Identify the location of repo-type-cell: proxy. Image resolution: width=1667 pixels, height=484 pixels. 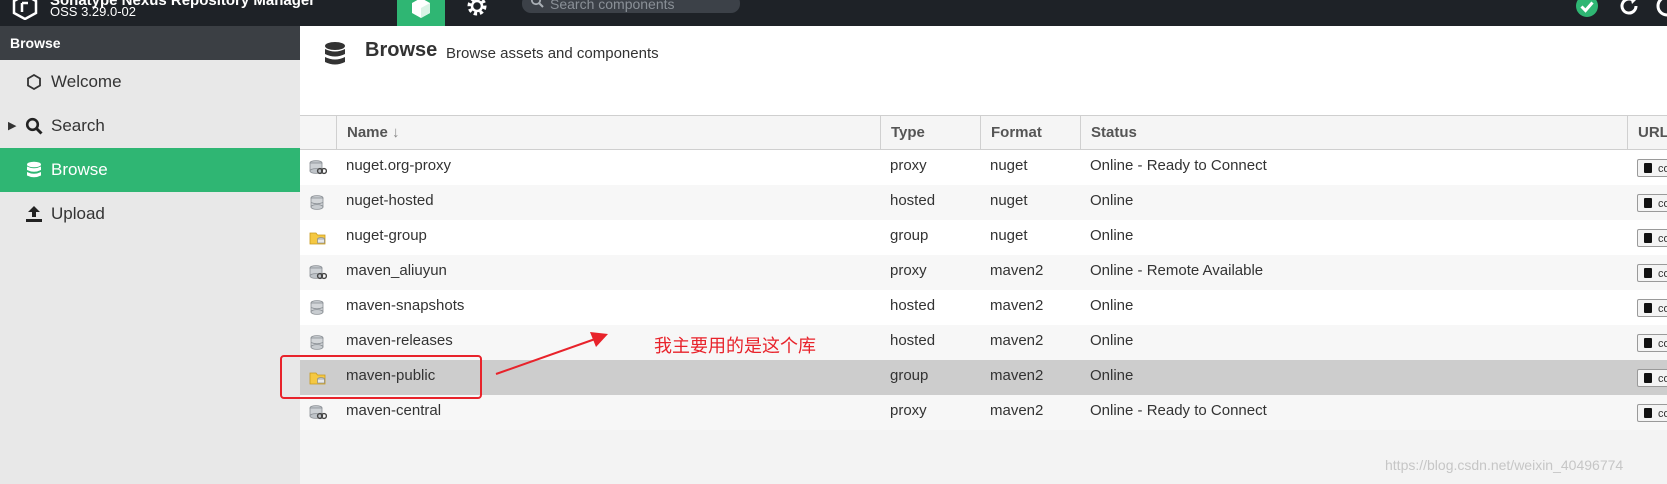
(908, 165).